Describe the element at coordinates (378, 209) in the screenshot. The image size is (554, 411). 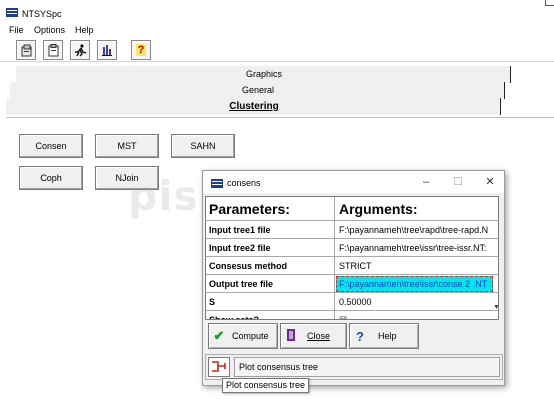
I see `arguments-header: Arguments:` at that location.